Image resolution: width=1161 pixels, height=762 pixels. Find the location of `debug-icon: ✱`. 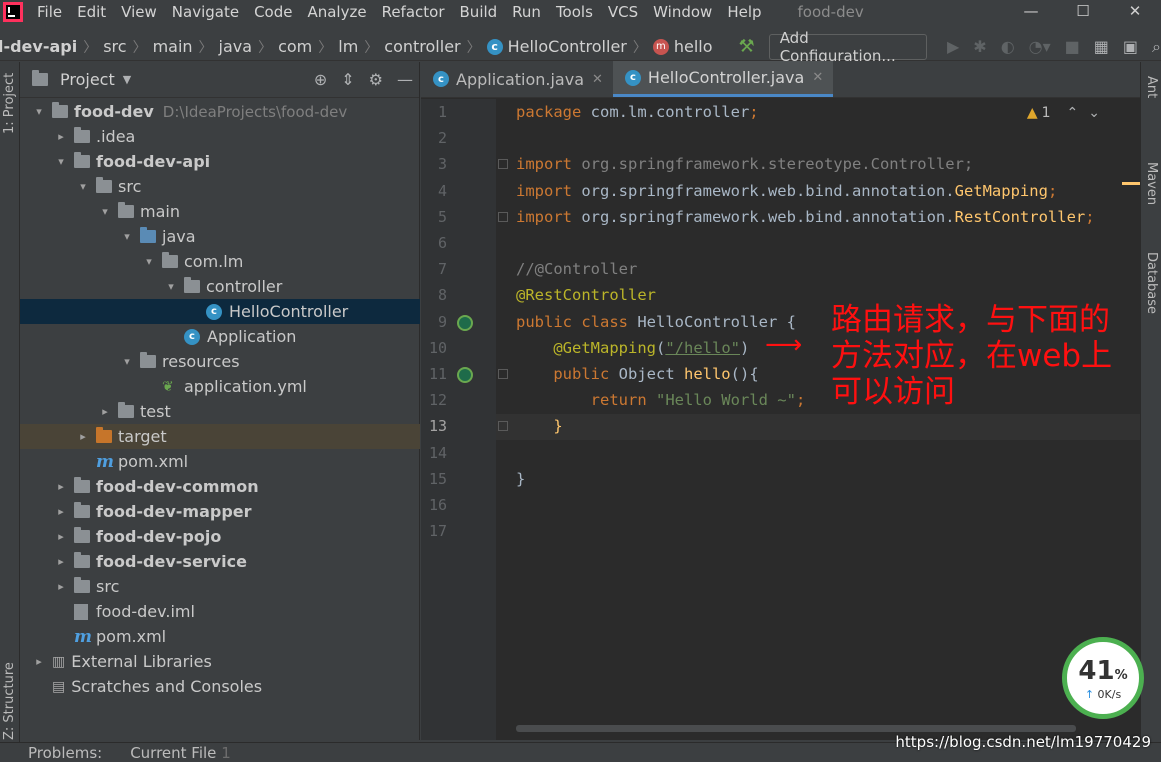

debug-icon: ✱ is located at coordinates (979, 46).